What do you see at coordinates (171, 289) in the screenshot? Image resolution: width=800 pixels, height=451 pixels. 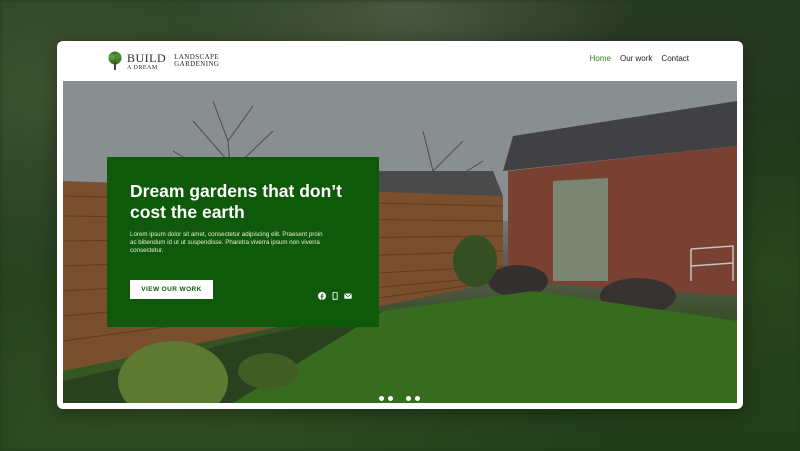 I see `view-our-work-button: VIEW OUR WORK` at bounding box center [171, 289].